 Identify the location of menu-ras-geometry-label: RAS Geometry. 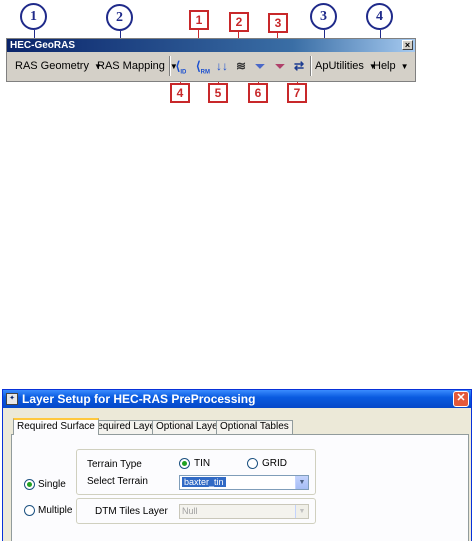
(52, 66).